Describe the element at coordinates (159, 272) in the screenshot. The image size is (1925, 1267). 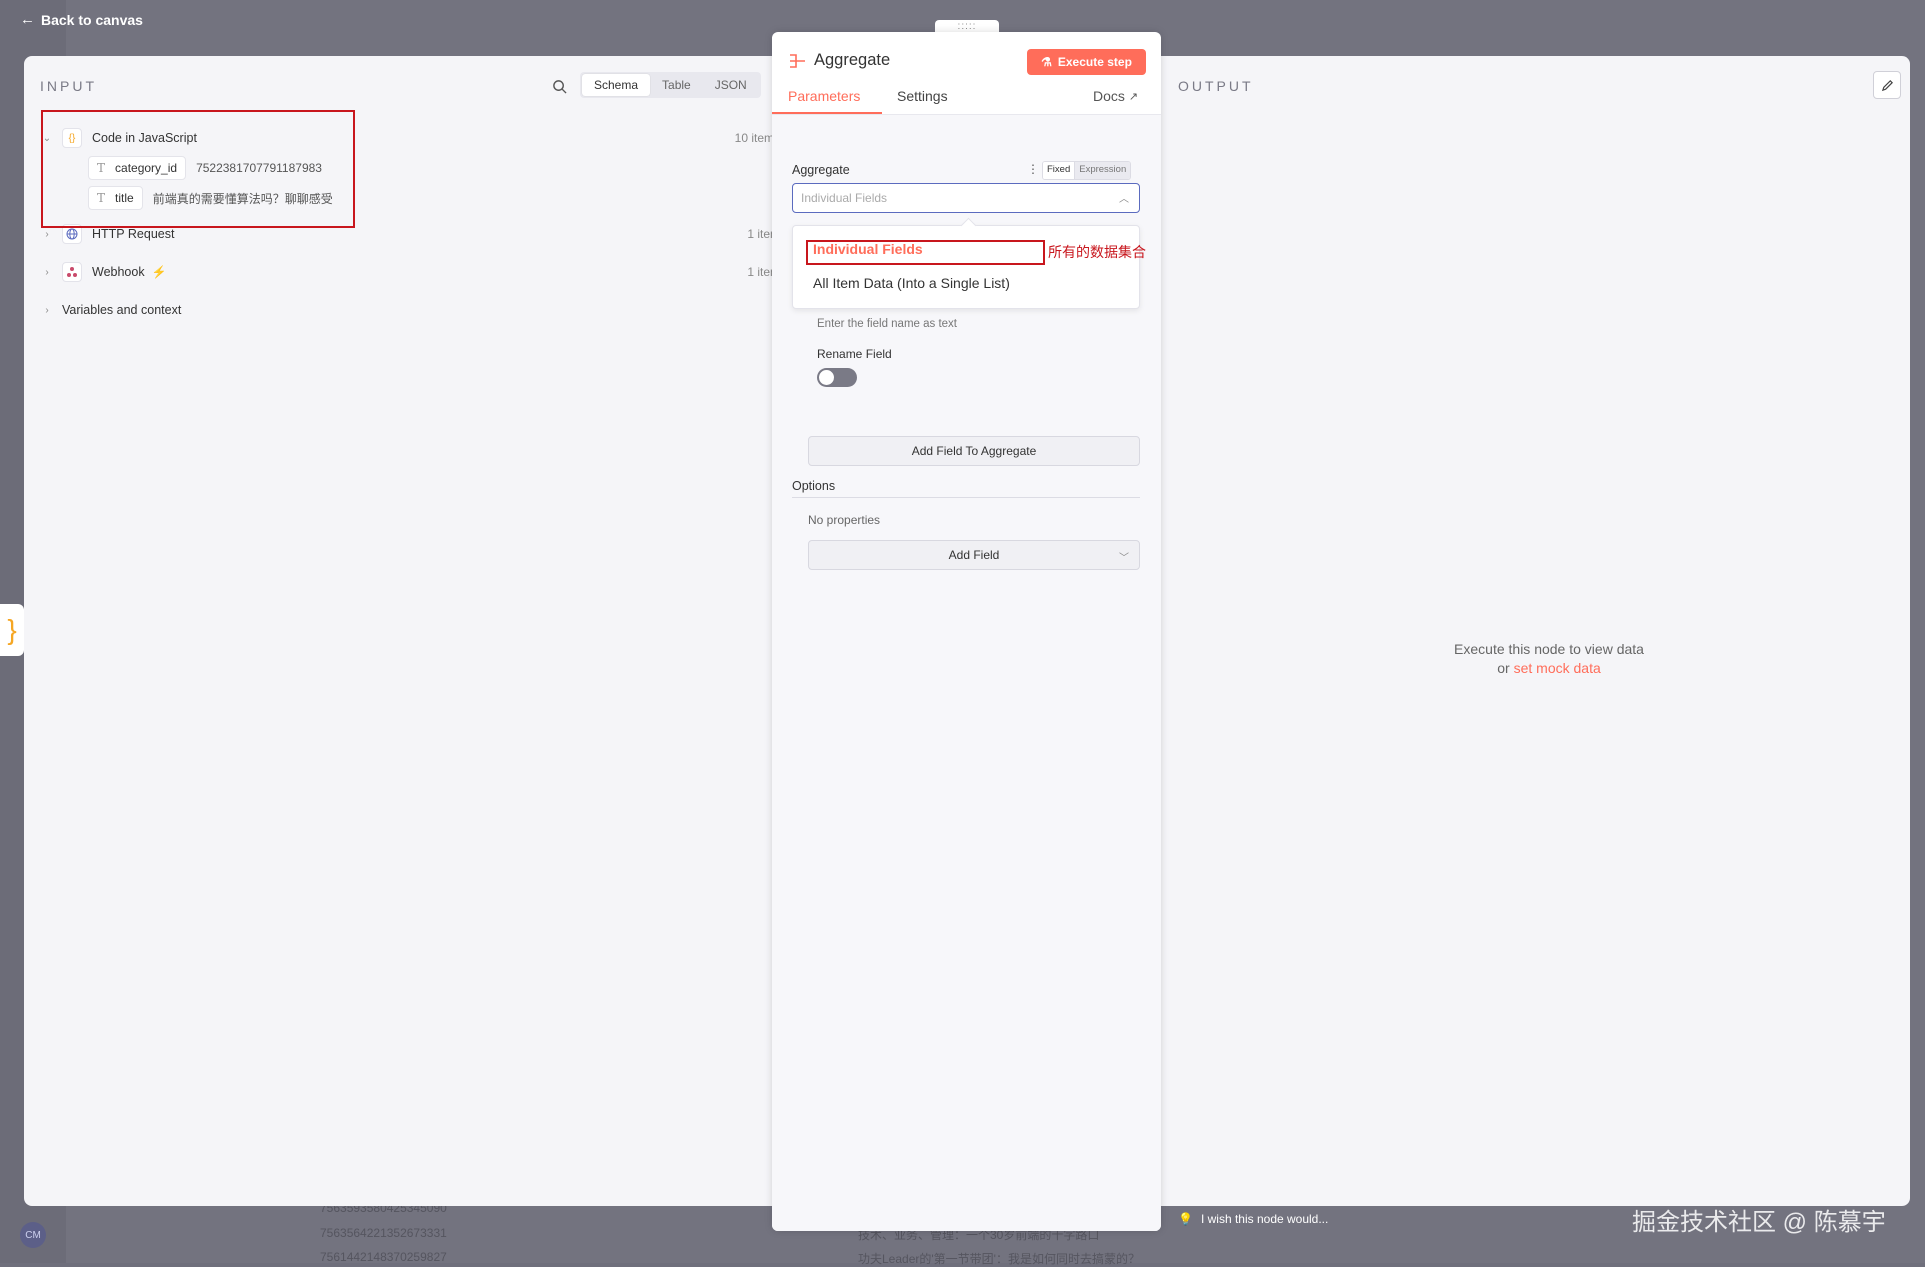
I see `lightning-bolt-icon: ⚡` at that location.